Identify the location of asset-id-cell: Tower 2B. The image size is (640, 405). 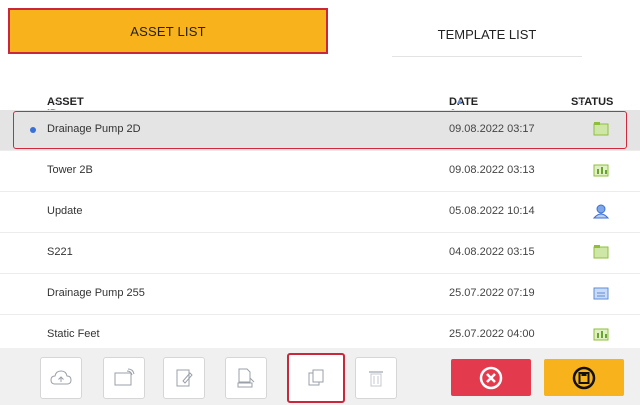
(70, 170).